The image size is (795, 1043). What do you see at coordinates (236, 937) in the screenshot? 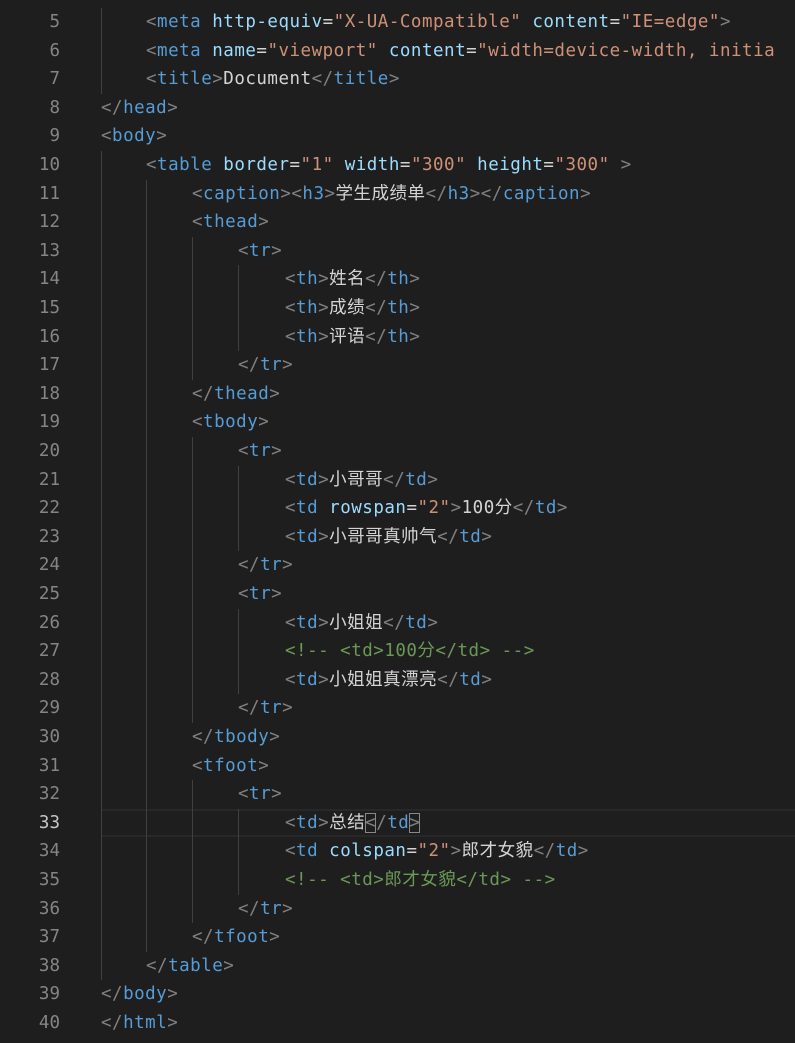
I see `code-text: </tfoot>` at bounding box center [236, 937].